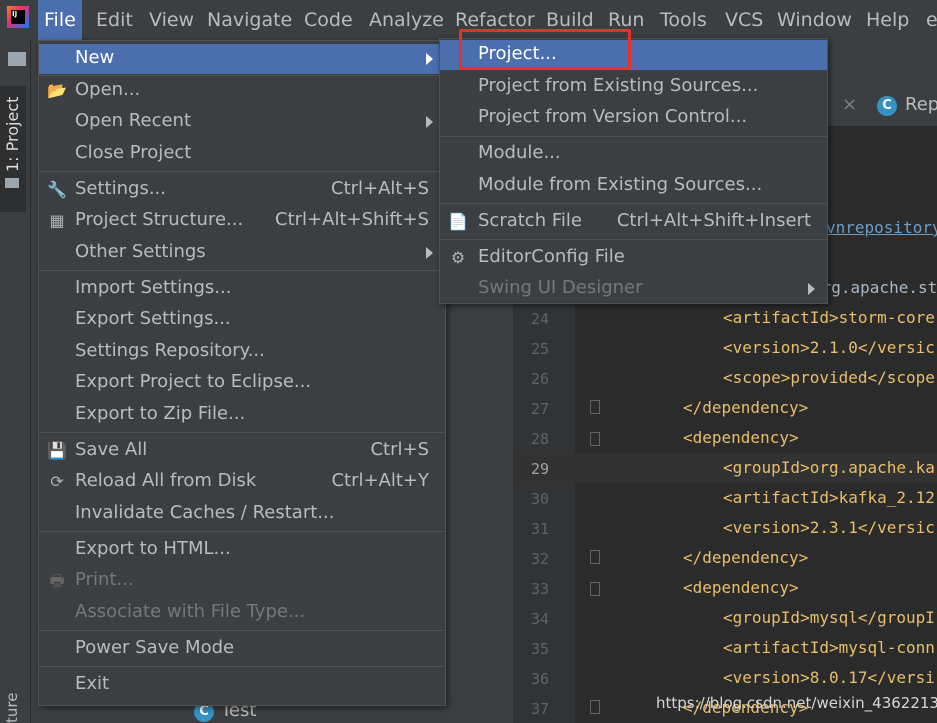  I want to click on menu-vcs: VCS, so click(744, 20).